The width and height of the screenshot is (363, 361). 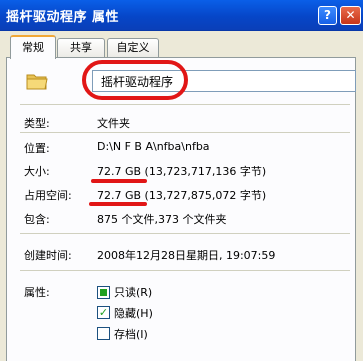 What do you see at coordinates (63, 17) in the screenshot?
I see `window-title: 摇杆驱动程序 属性` at bounding box center [63, 17].